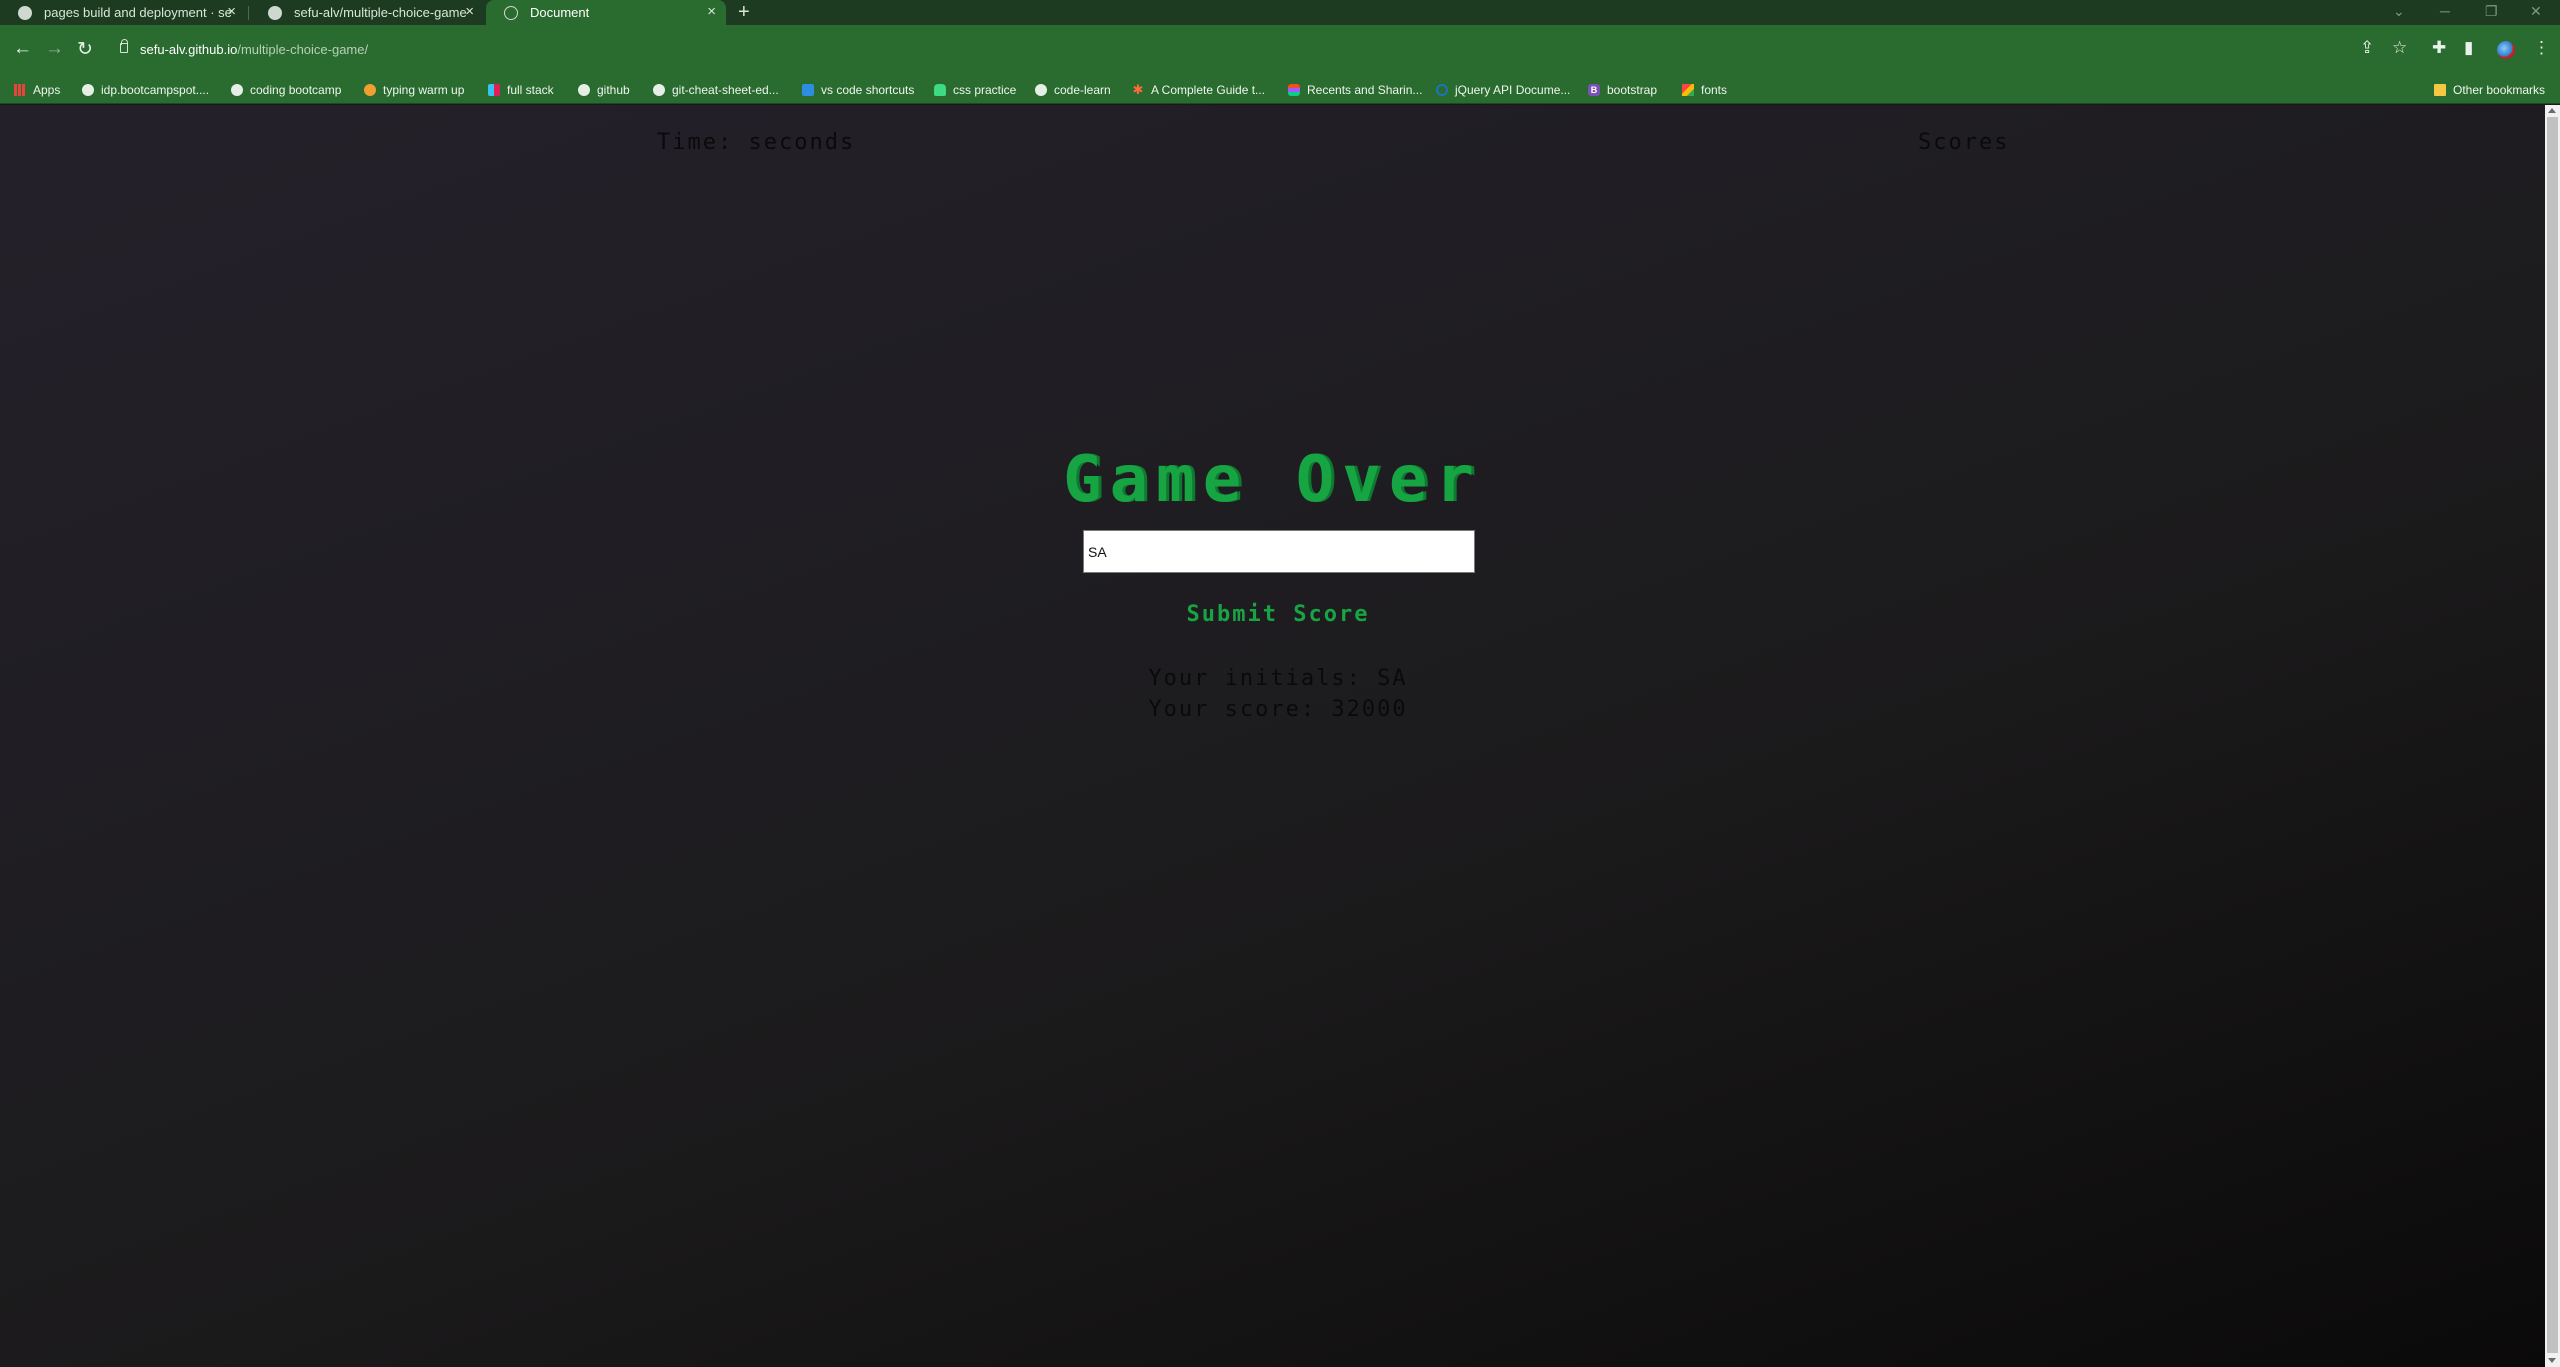 This screenshot has height=1367, width=2560. Describe the element at coordinates (606, 12) in the screenshot. I see `tab-document: Document ×` at that location.